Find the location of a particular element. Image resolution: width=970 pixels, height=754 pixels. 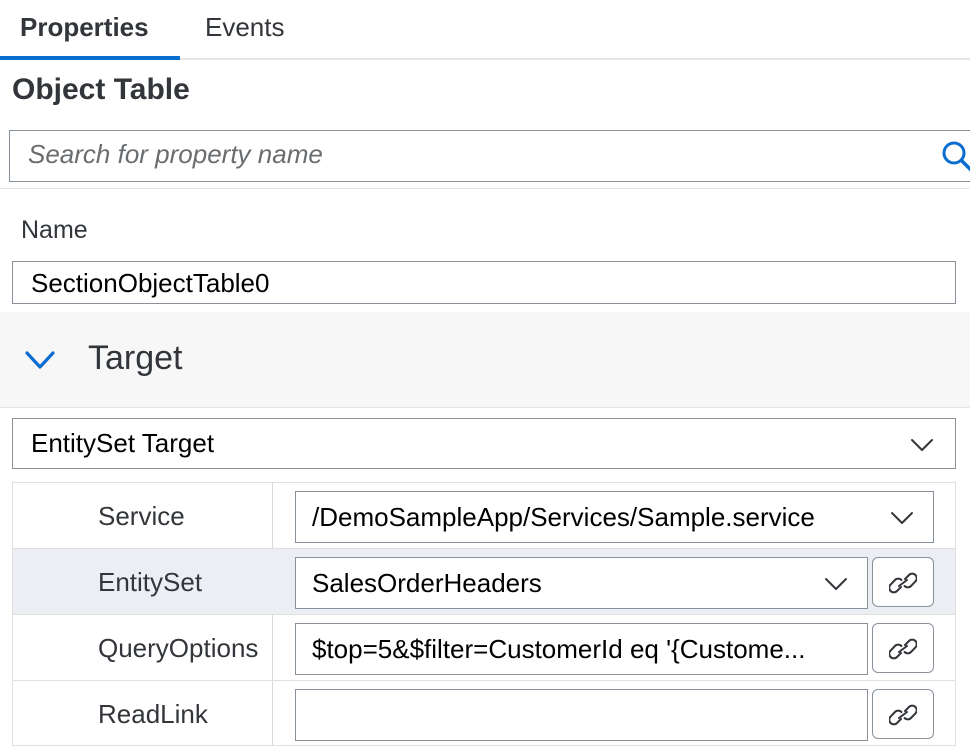

entityset-label: EntitySet is located at coordinates (150, 582).